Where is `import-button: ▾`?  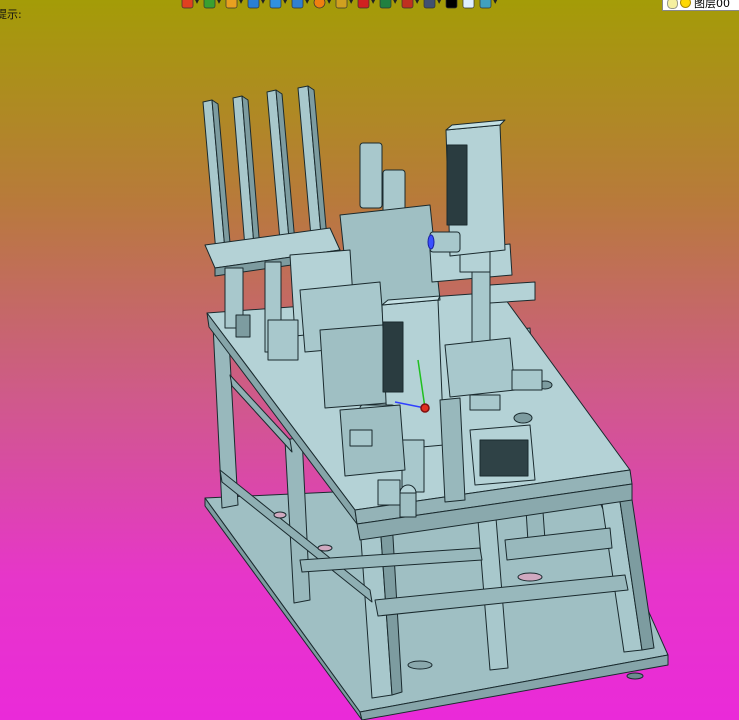 import-button: ▾ is located at coordinates (190, 5).